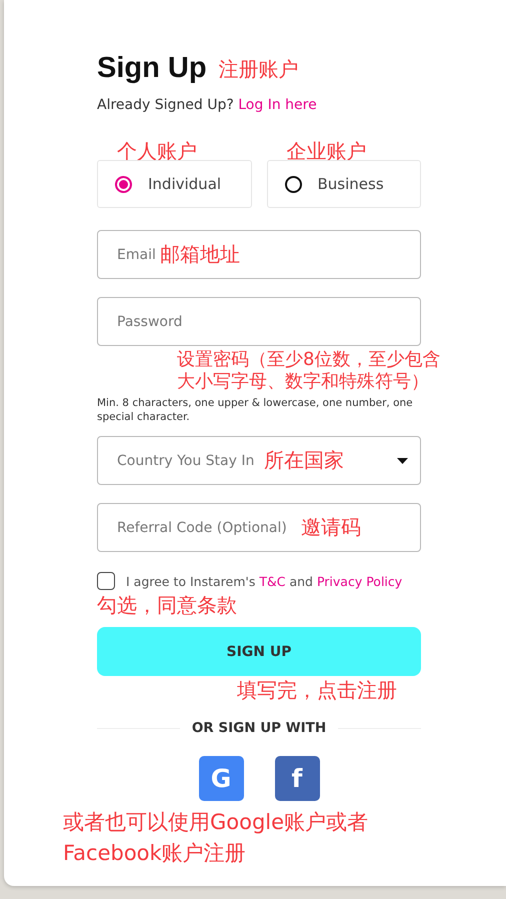 The width and height of the screenshot is (506, 899). I want to click on annotation: 勾选，同意条款, so click(167, 605).